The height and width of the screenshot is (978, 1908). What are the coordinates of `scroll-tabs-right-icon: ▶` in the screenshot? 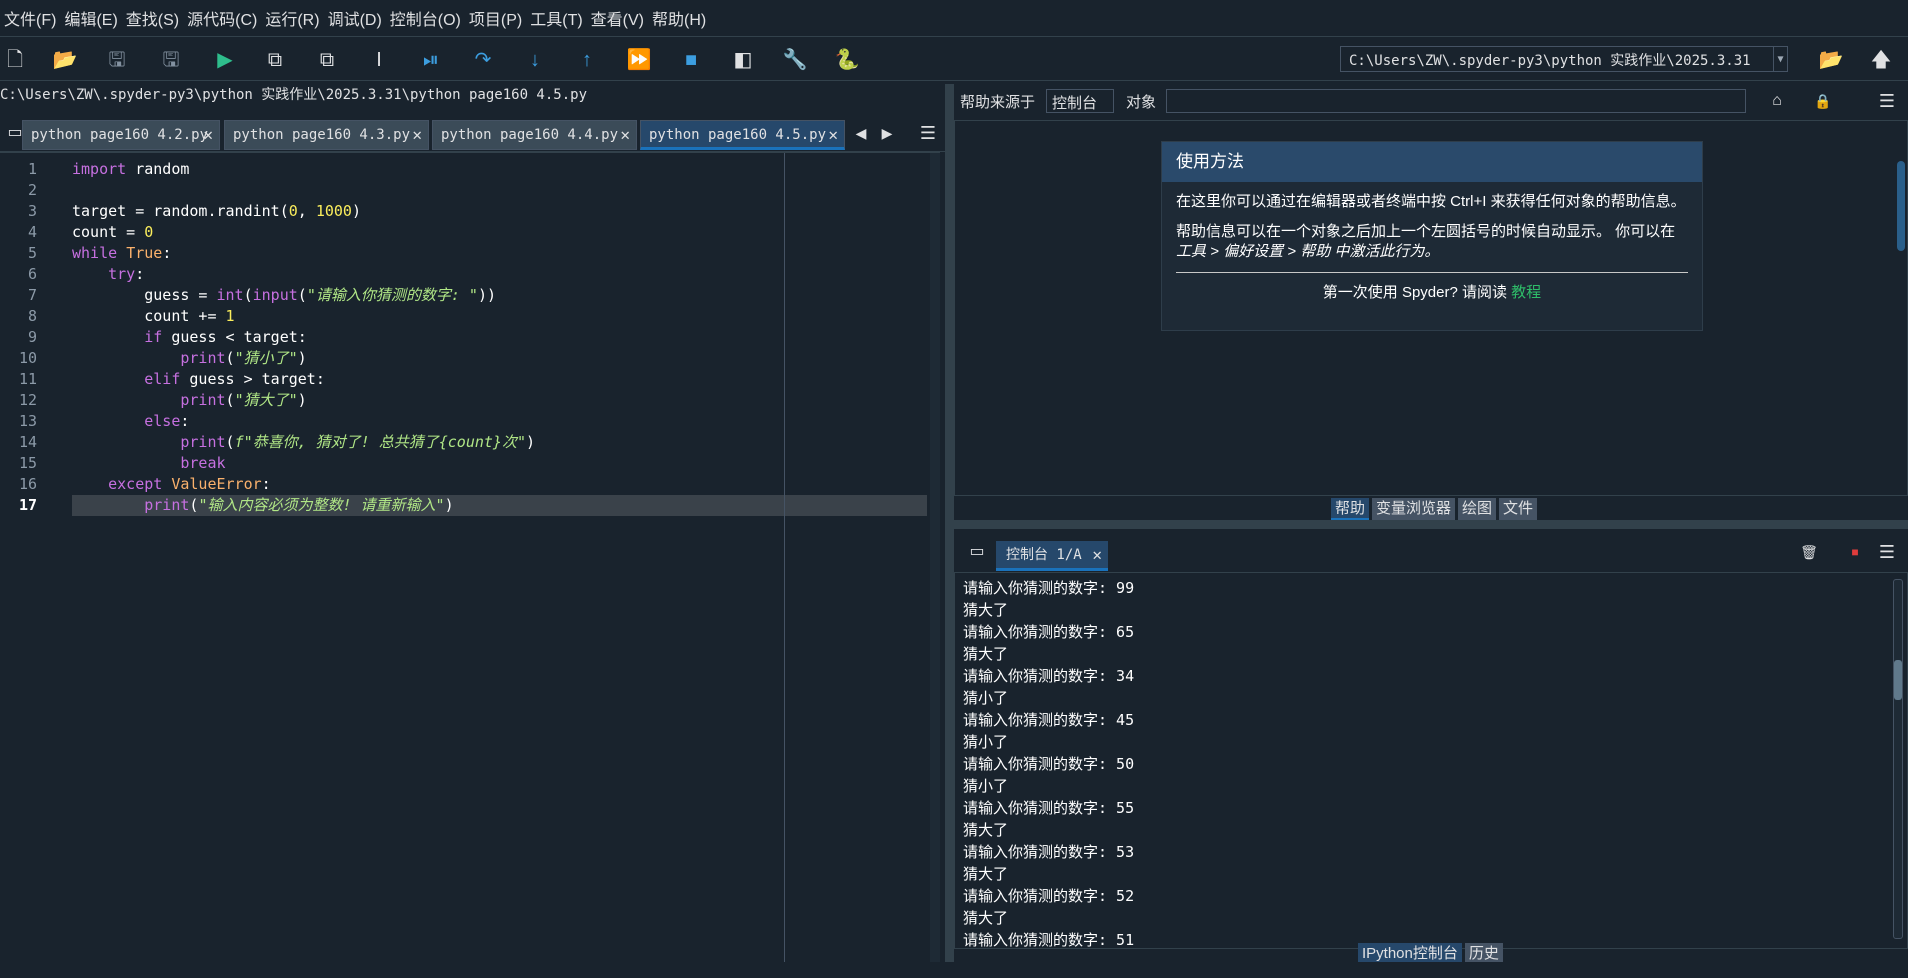 It's located at (887, 133).